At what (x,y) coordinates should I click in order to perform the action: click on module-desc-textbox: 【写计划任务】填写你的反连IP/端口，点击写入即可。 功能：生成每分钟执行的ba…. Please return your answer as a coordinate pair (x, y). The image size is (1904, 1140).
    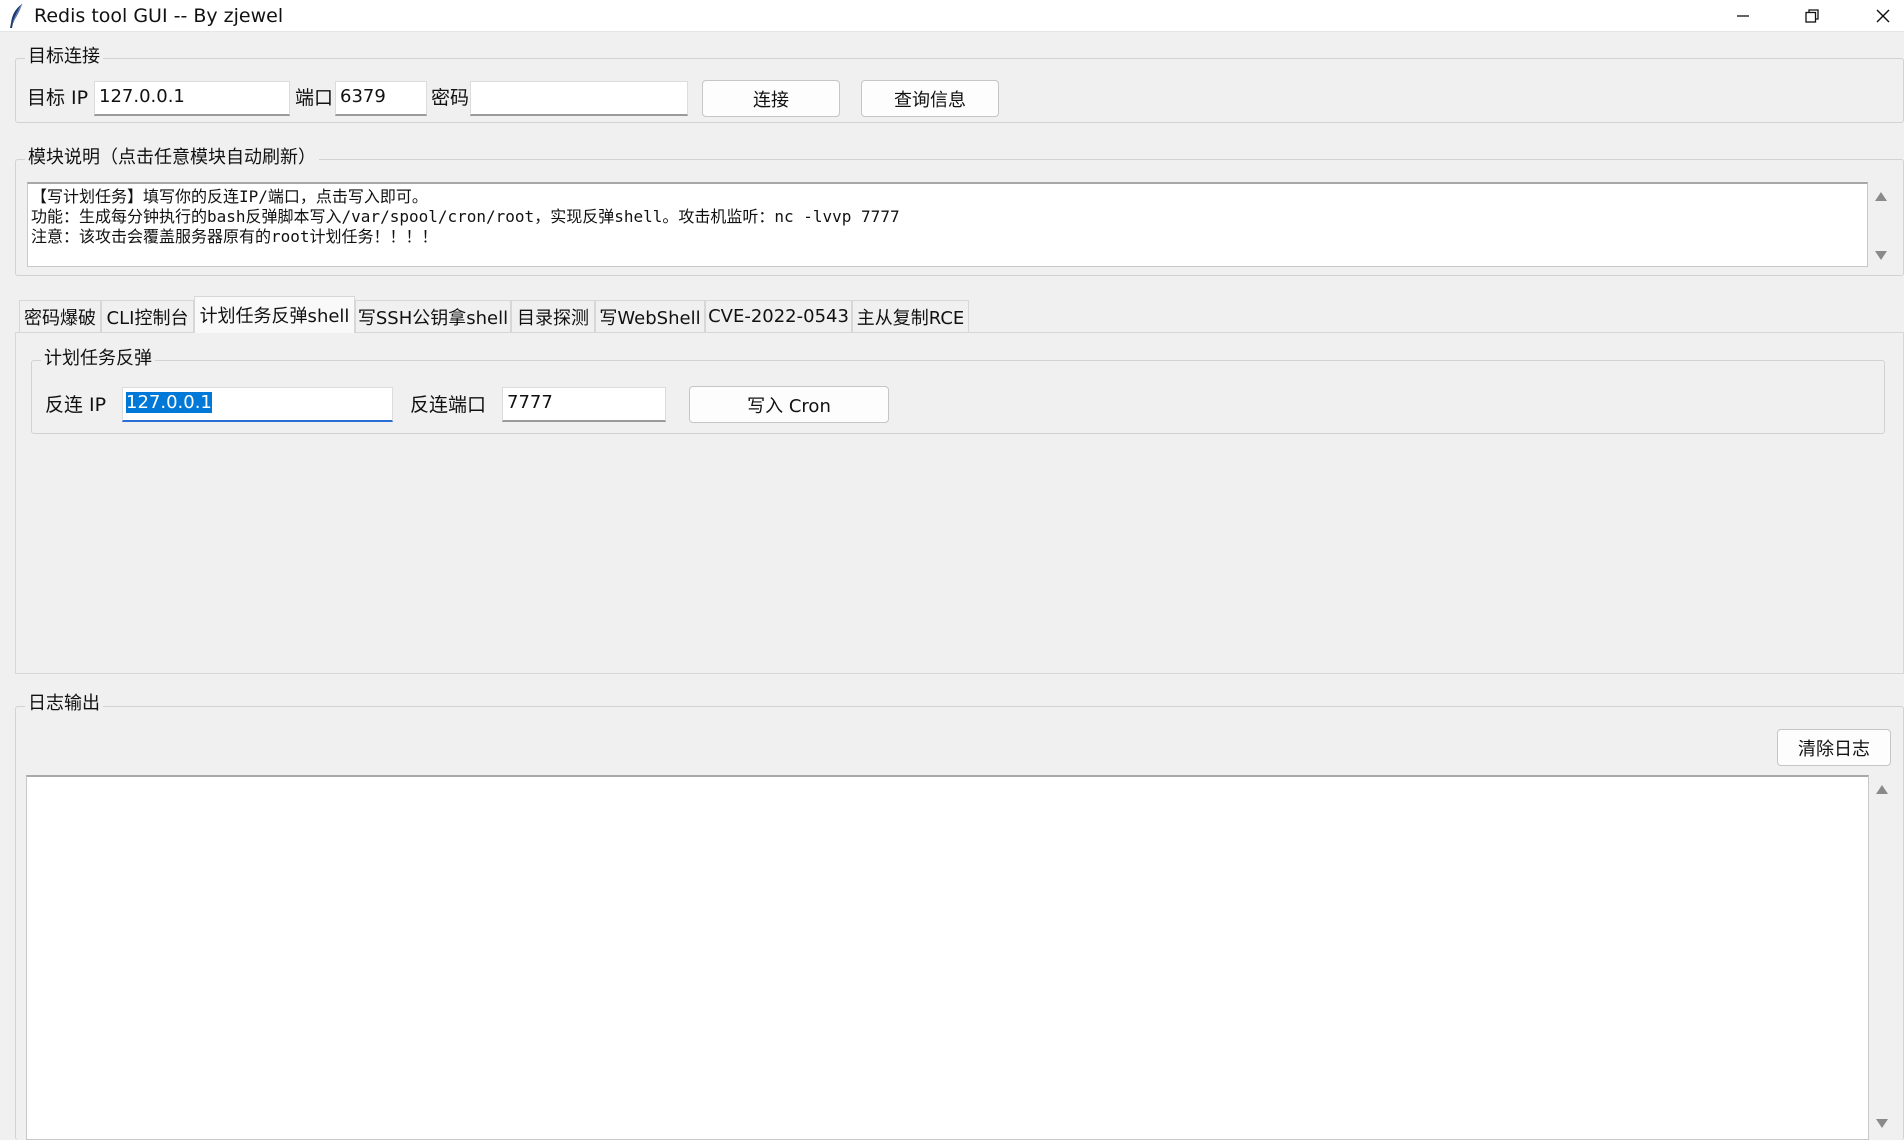
    Looking at the image, I should click on (947, 224).